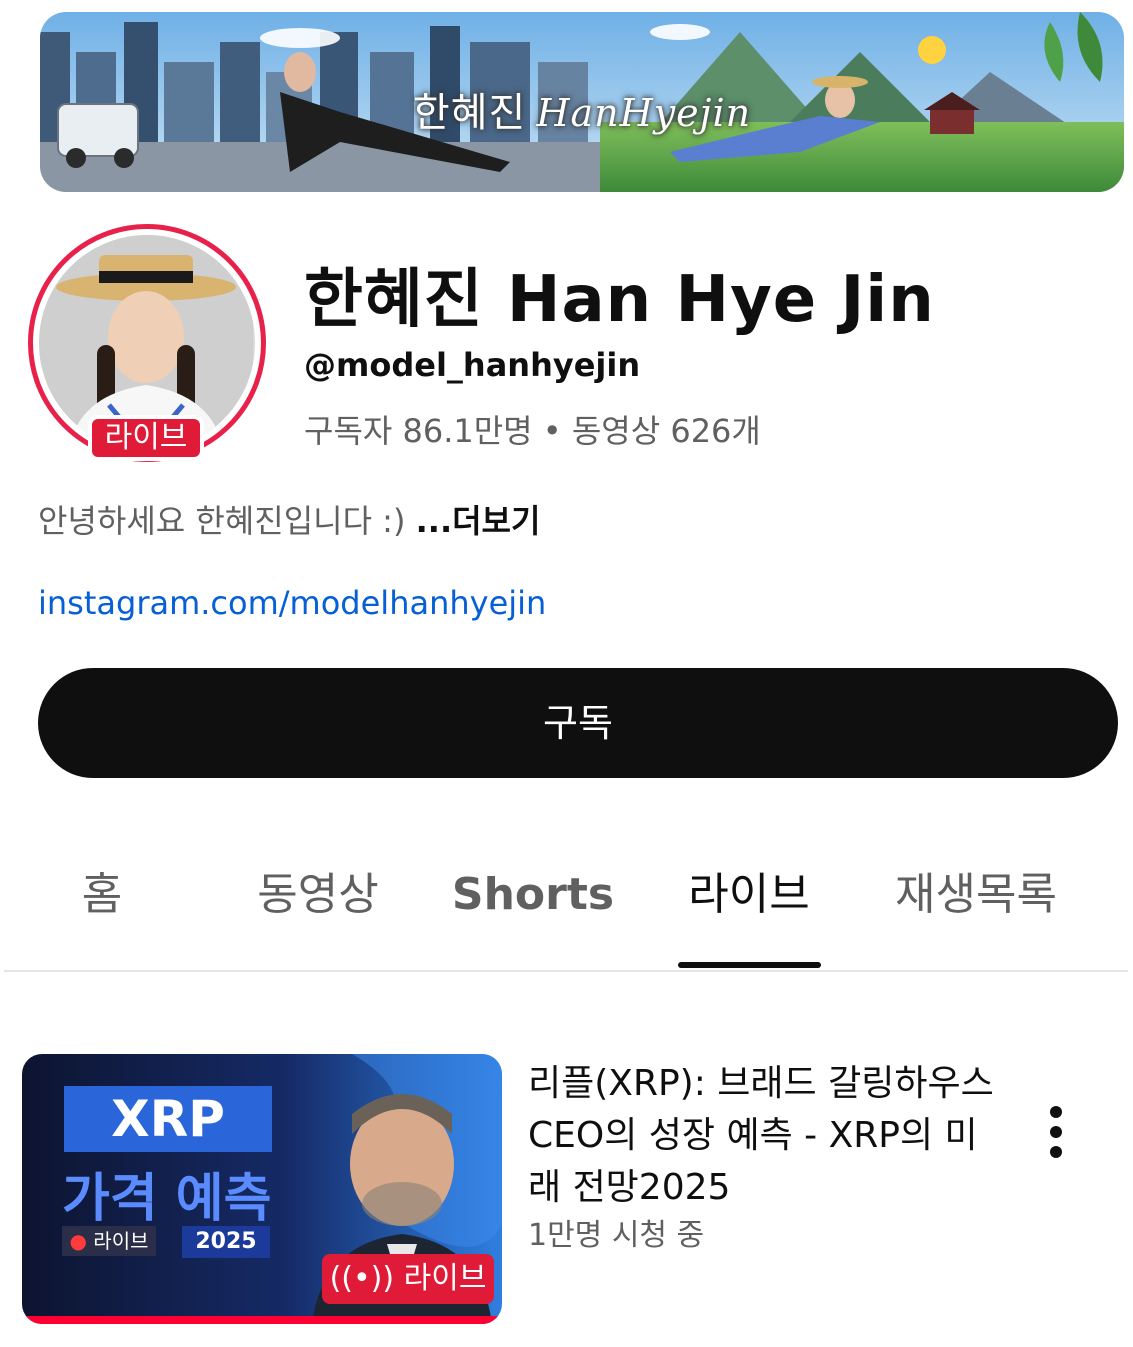  What do you see at coordinates (469, 113) in the screenshot?
I see `banner-title-korean: 한혜진` at bounding box center [469, 113].